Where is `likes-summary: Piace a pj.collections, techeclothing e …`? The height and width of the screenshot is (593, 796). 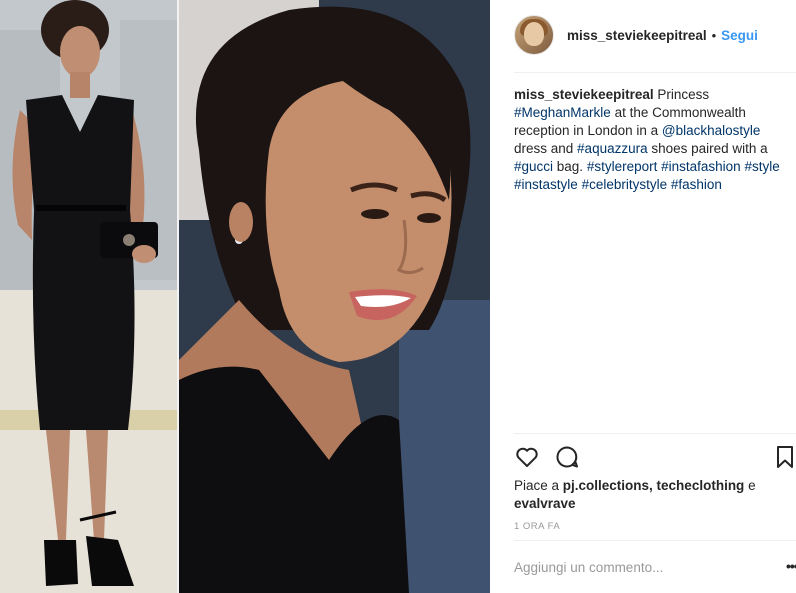 likes-summary: Piace a pj.collections, techeclothing e … is located at coordinates (649, 495).